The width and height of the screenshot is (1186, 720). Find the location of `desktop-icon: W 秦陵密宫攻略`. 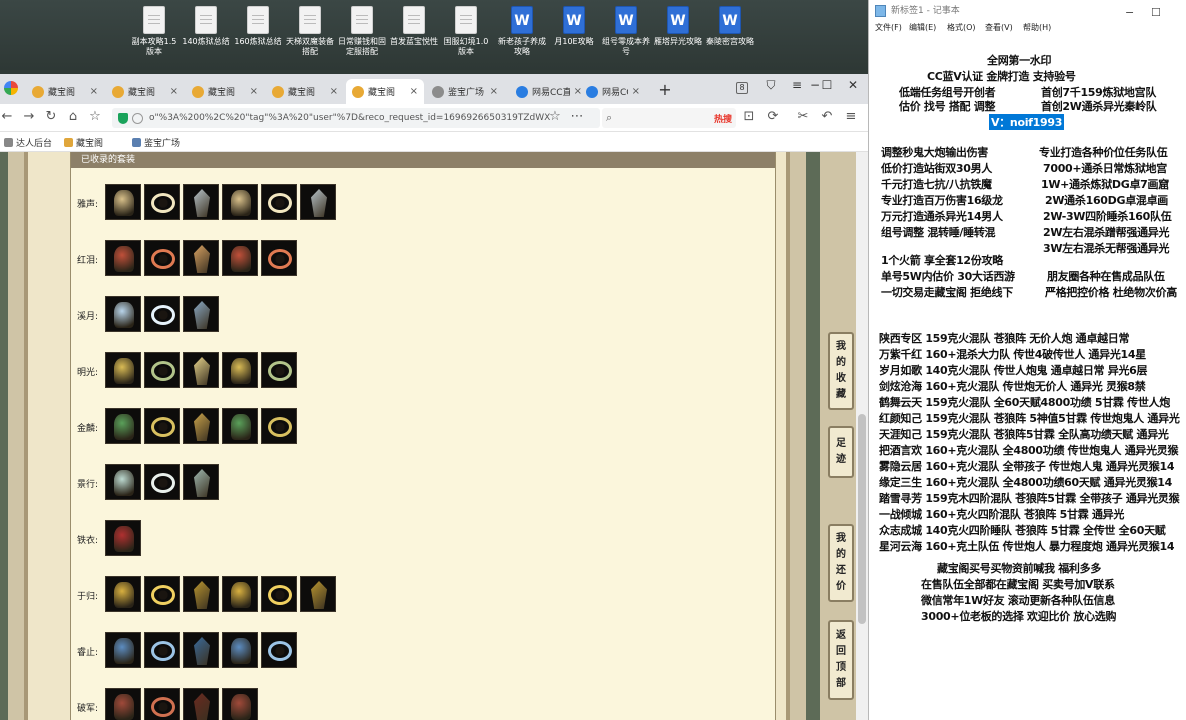

desktop-icon: W 秦陵密宫攻略 is located at coordinates (730, 26).